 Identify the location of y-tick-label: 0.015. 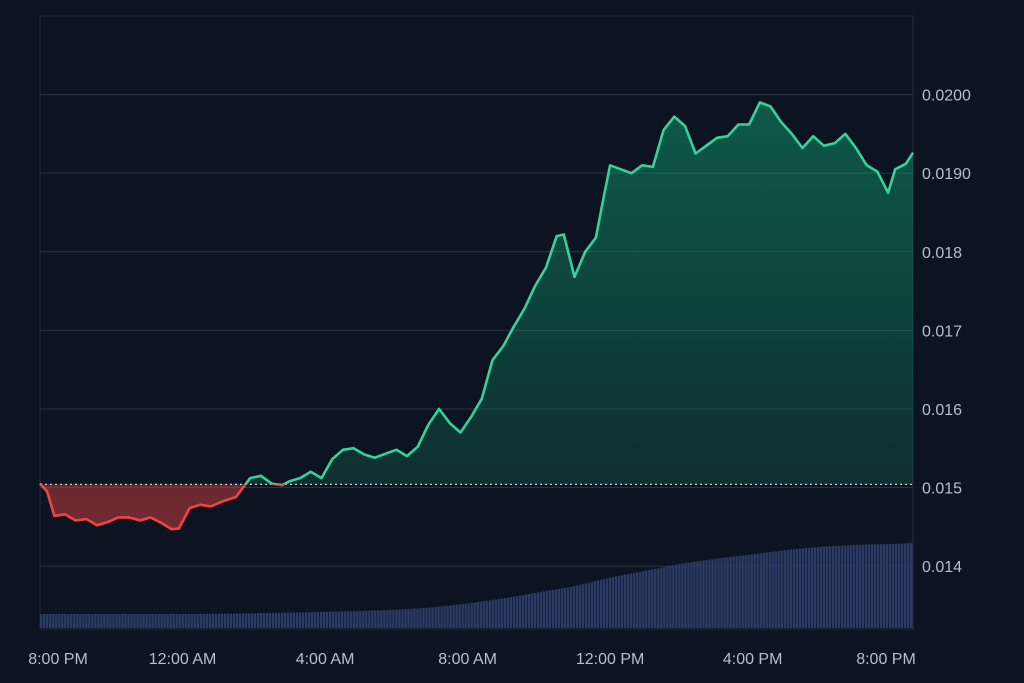
(942, 489).